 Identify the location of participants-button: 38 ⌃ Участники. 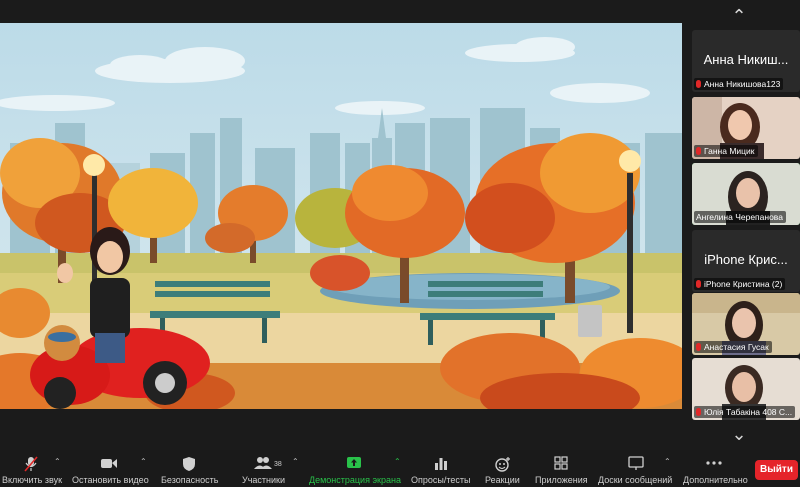
(269, 468).